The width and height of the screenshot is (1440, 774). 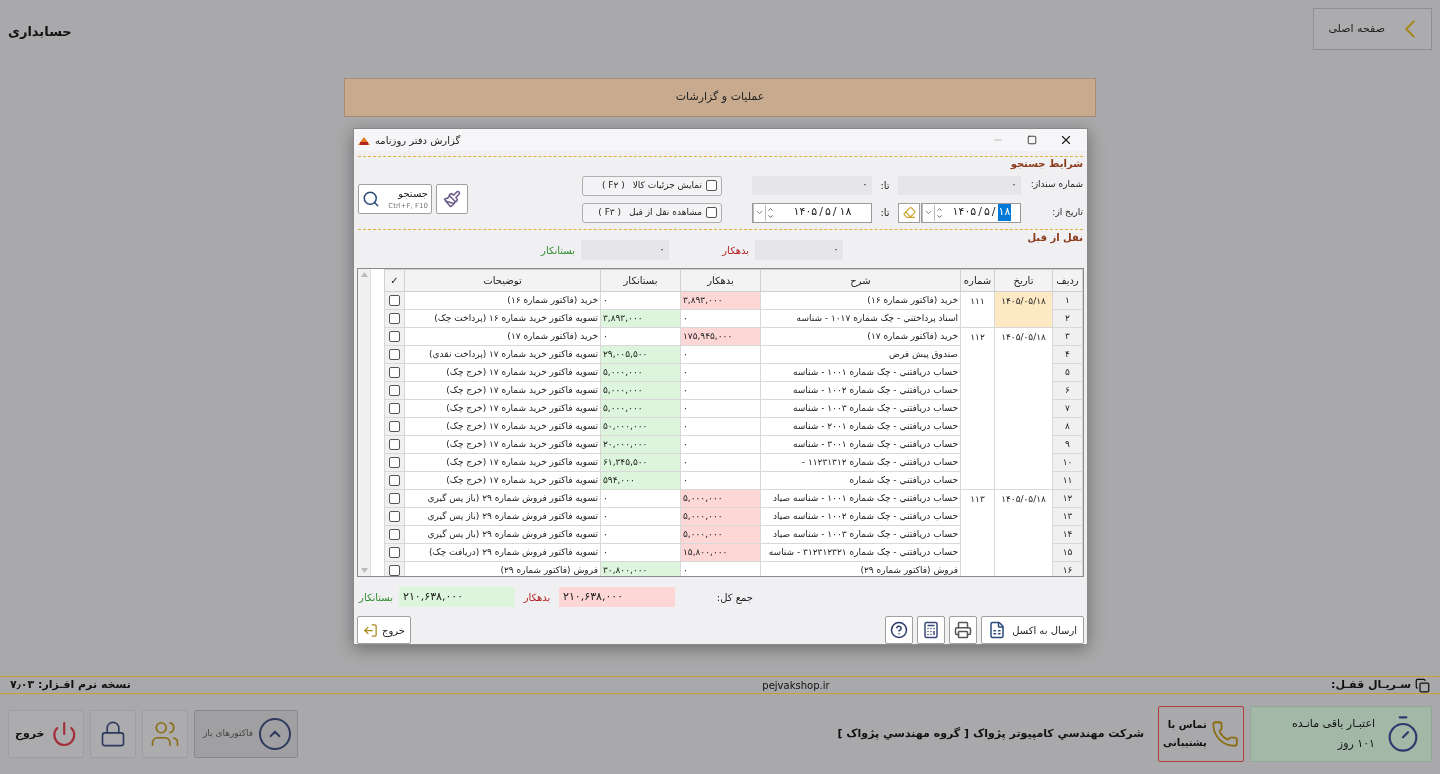 What do you see at coordinates (1023, 280) in the screenshot?
I see `column-header: تاریخ` at bounding box center [1023, 280].